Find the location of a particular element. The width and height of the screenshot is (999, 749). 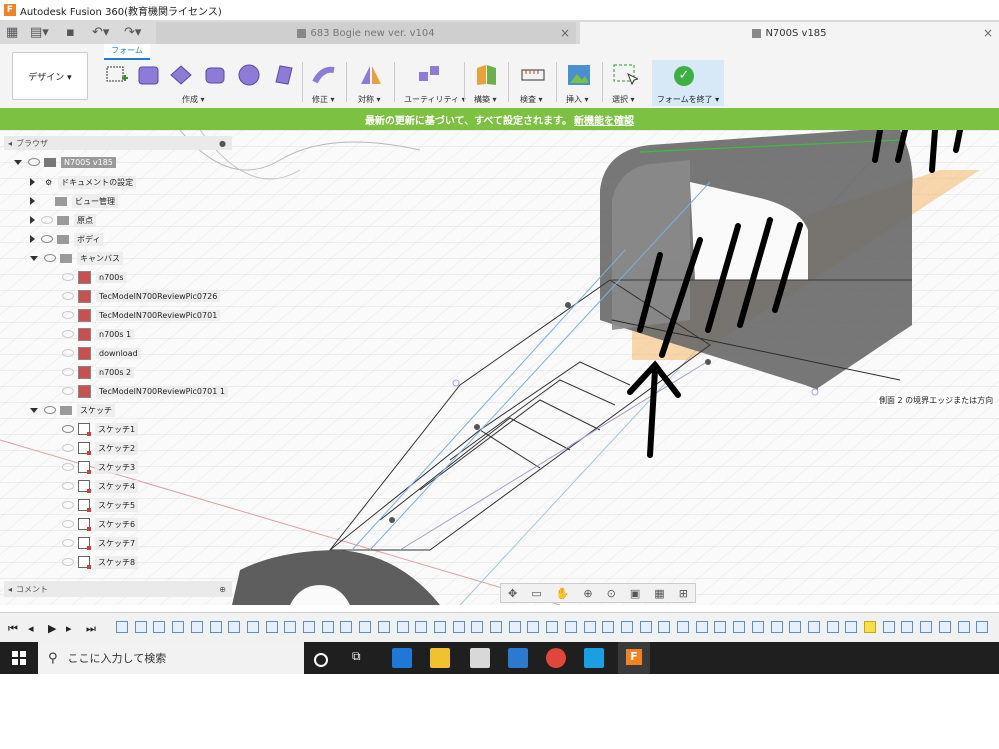

play-icon: ▶ is located at coordinates (52, 628).